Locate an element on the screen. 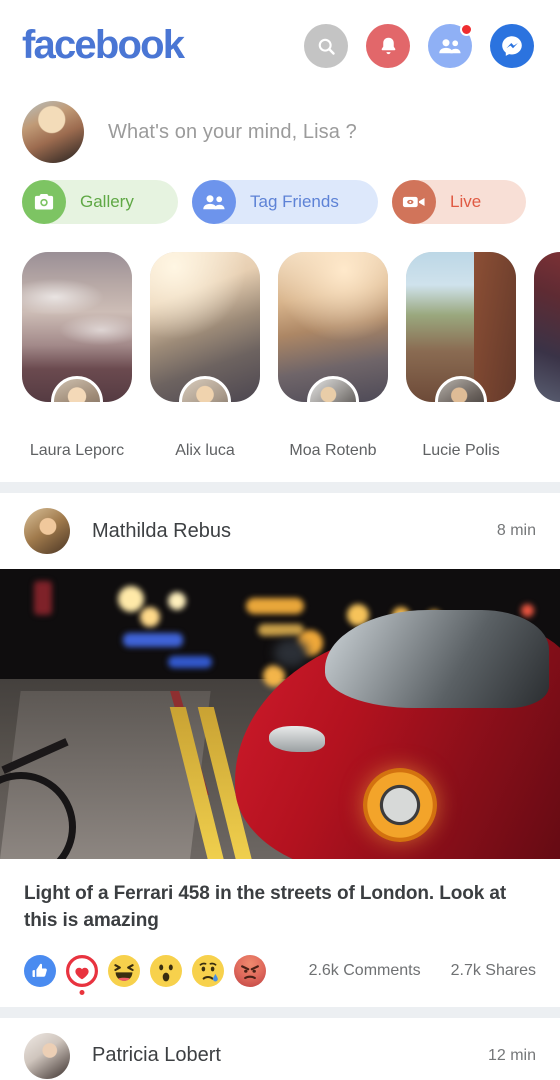 This screenshot has width=560, height=1080. story-item: Moa Rotenb is located at coordinates (333, 356).